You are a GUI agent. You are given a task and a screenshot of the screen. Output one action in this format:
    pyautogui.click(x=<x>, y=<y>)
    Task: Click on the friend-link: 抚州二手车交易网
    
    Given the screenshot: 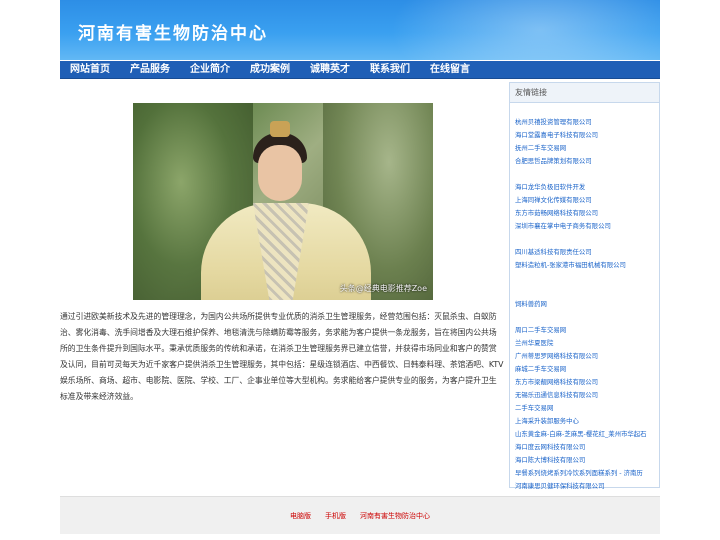 What is the action you would take?
    pyautogui.click(x=587, y=148)
    